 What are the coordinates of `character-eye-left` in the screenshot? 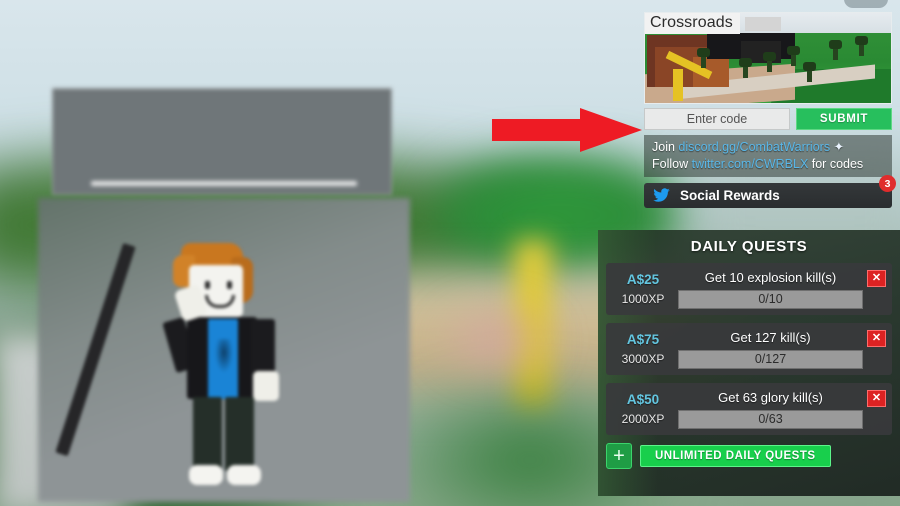 It's located at (207, 285).